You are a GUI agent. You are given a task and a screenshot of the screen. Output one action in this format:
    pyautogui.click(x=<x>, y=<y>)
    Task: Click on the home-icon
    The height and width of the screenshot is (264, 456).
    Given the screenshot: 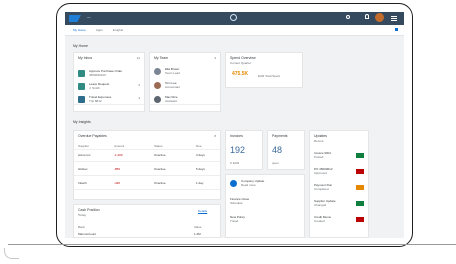 What is the action you would take?
    pyautogui.click(x=233, y=17)
    